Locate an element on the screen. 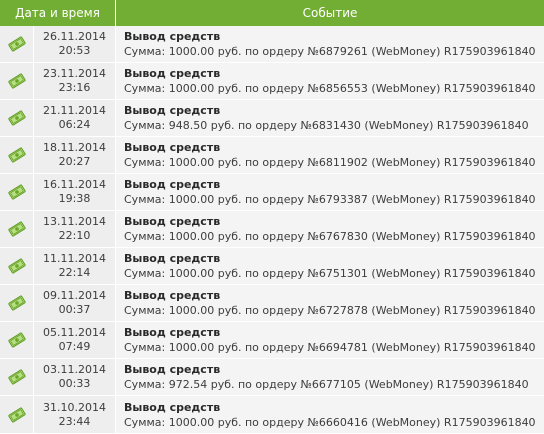  row-date: 09.11.2014 is located at coordinates (74, 295).